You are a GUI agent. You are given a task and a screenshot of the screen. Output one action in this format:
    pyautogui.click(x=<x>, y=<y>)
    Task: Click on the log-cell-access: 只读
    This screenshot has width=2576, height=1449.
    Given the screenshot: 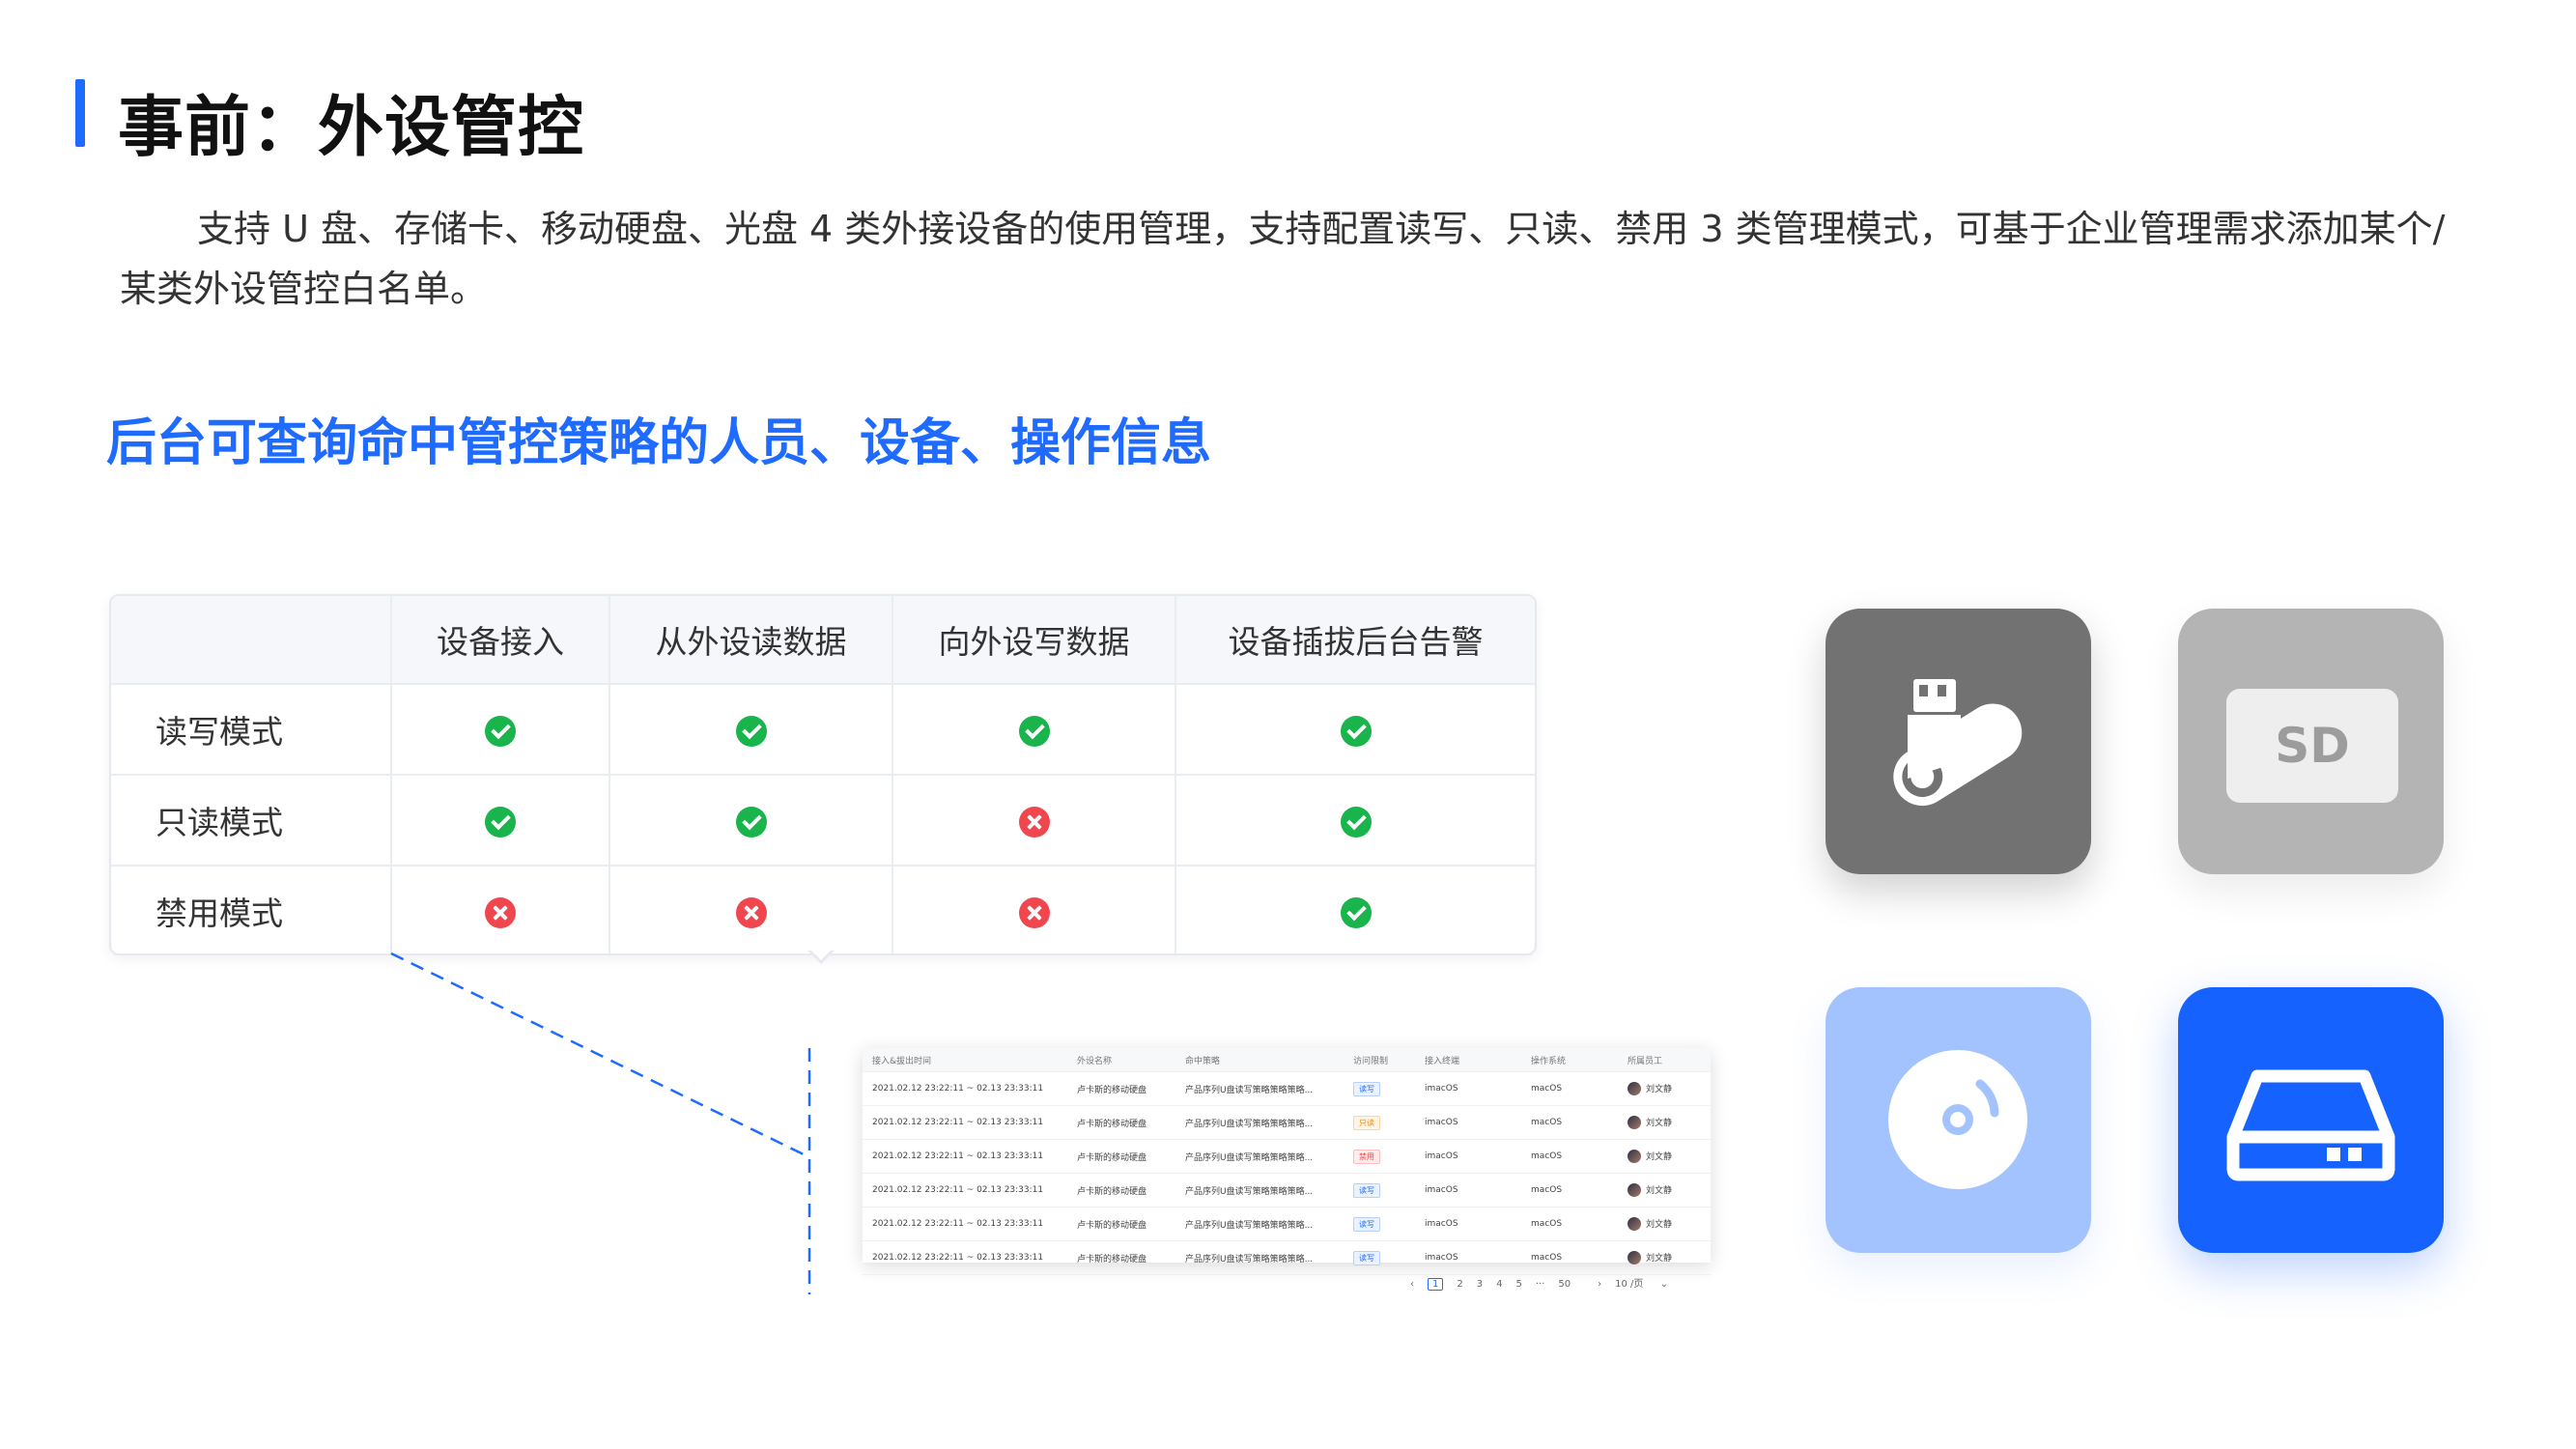 What is the action you would take?
    pyautogui.click(x=1379, y=1122)
    